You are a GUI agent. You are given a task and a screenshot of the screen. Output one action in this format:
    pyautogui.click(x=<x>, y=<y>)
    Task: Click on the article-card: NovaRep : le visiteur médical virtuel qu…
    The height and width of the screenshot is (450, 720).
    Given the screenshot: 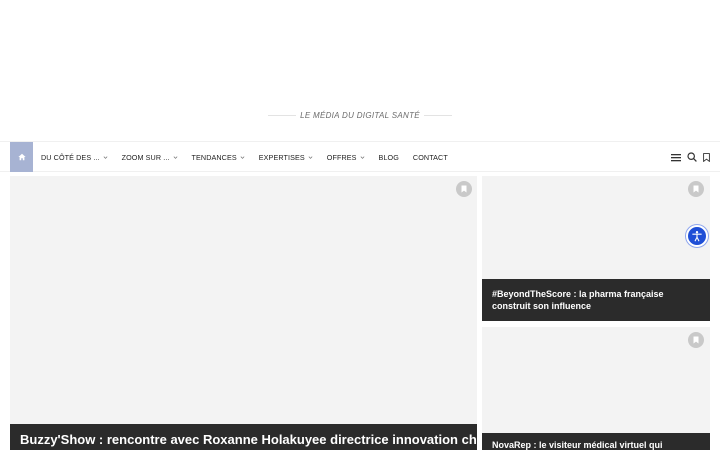 What is the action you would take?
    pyautogui.click(x=596, y=388)
    